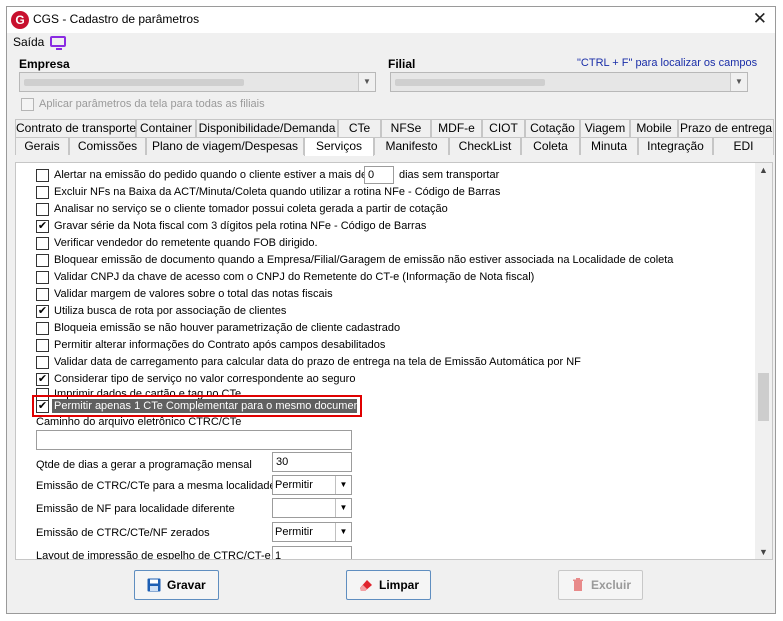 This screenshot has width=783, height=621. Describe the element at coordinates (485, 146) in the screenshot. I see `tab-checklist: CheckList` at that location.